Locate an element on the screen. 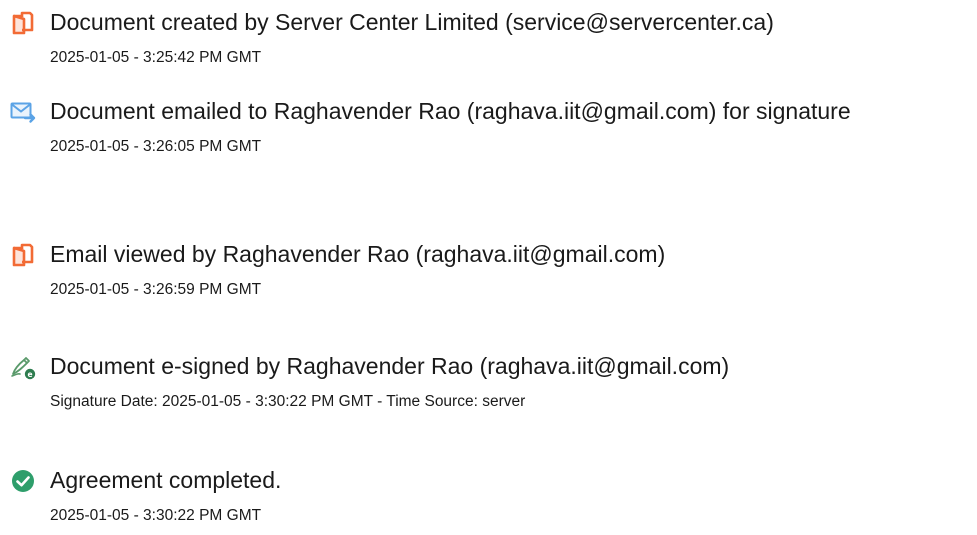 This screenshot has width=977, height=535. document-created-icon is located at coordinates (23, 23).